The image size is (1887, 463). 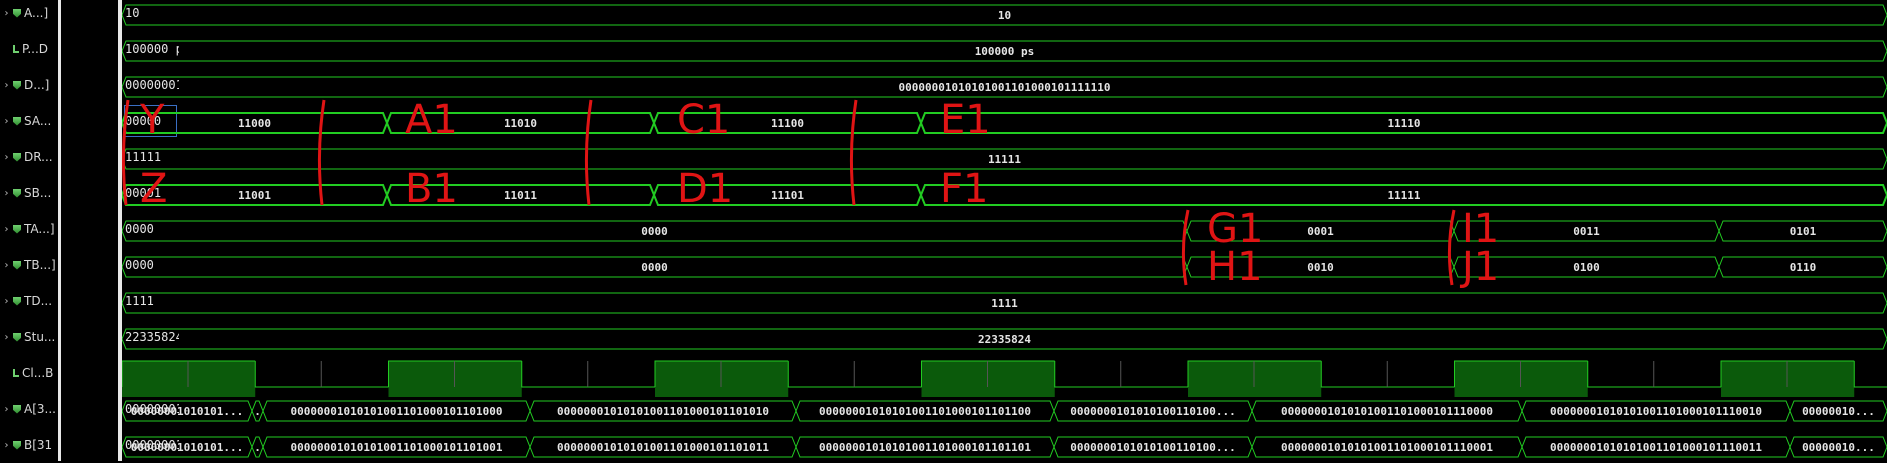 I want to click on bus-value-label: 100000 ps, so click(x=1005, y=51).